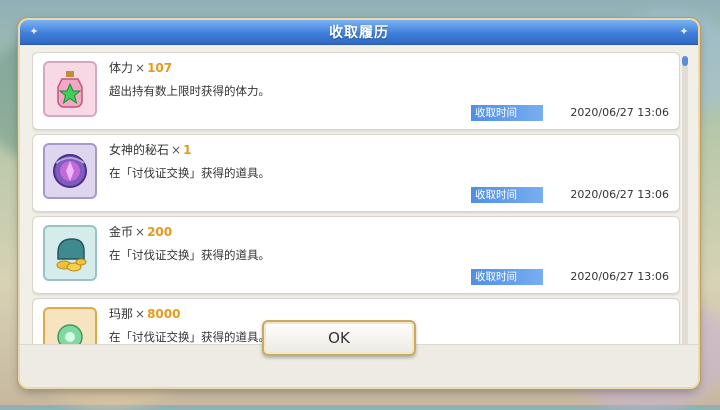 This screenshot has height=410, width=720. I want to click on list-scrollbar, so click(685, 201).